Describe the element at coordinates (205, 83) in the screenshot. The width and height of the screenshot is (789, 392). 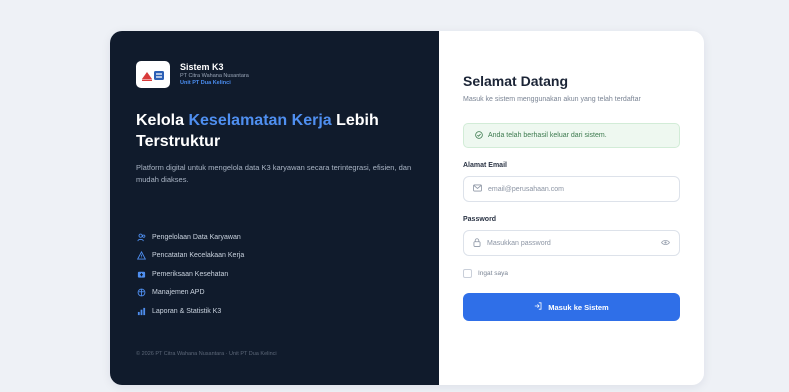
I see `unit-name: Unit PT Dua Kelinci` at that location.